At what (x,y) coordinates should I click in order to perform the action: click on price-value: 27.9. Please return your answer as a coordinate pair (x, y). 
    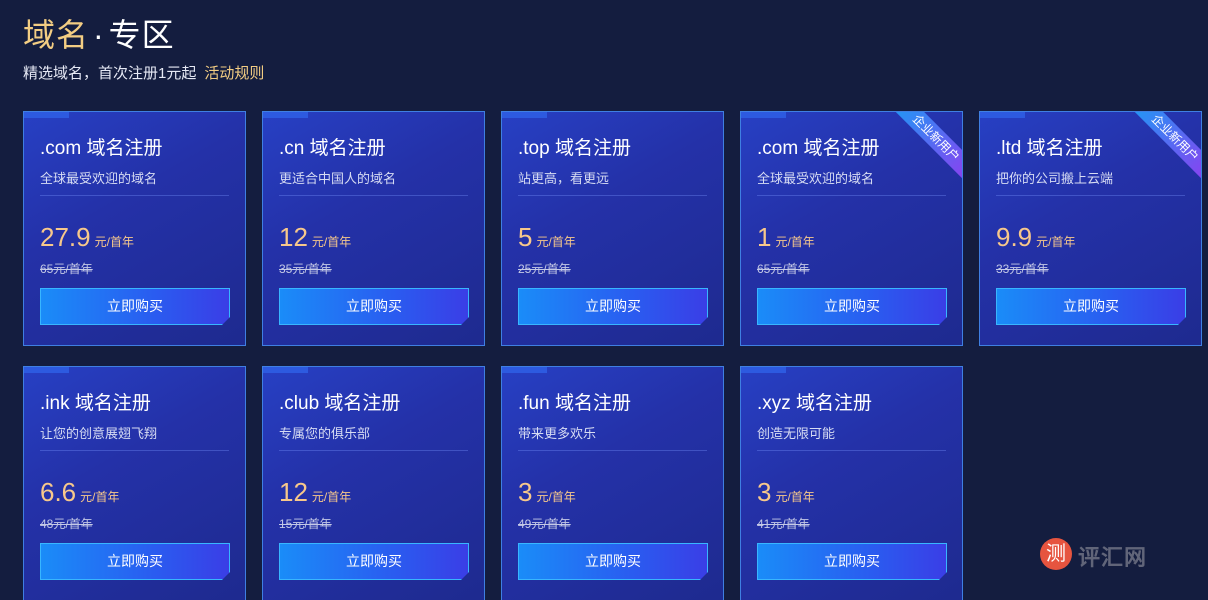
    Looking at the image, I should click on (65, 237).